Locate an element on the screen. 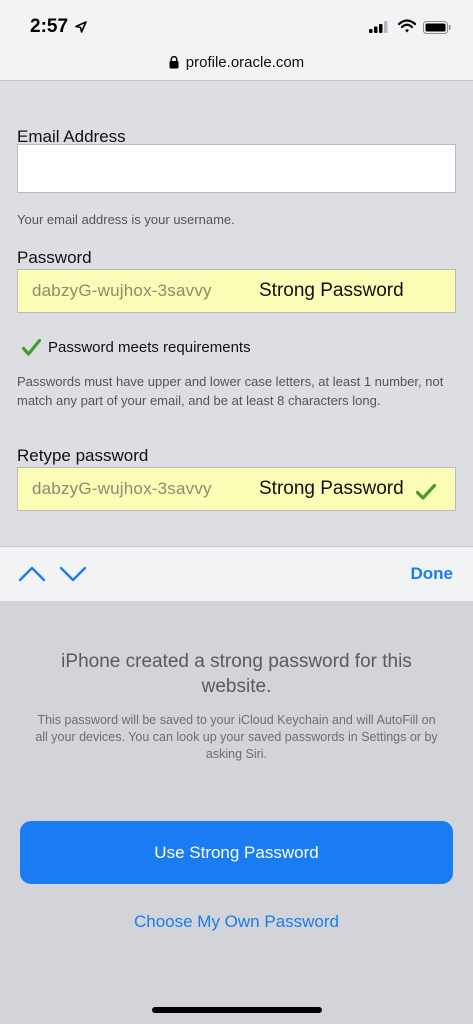 The image size is (473, 1024). status-time: 2:57 is located at coordinates (49, 26).